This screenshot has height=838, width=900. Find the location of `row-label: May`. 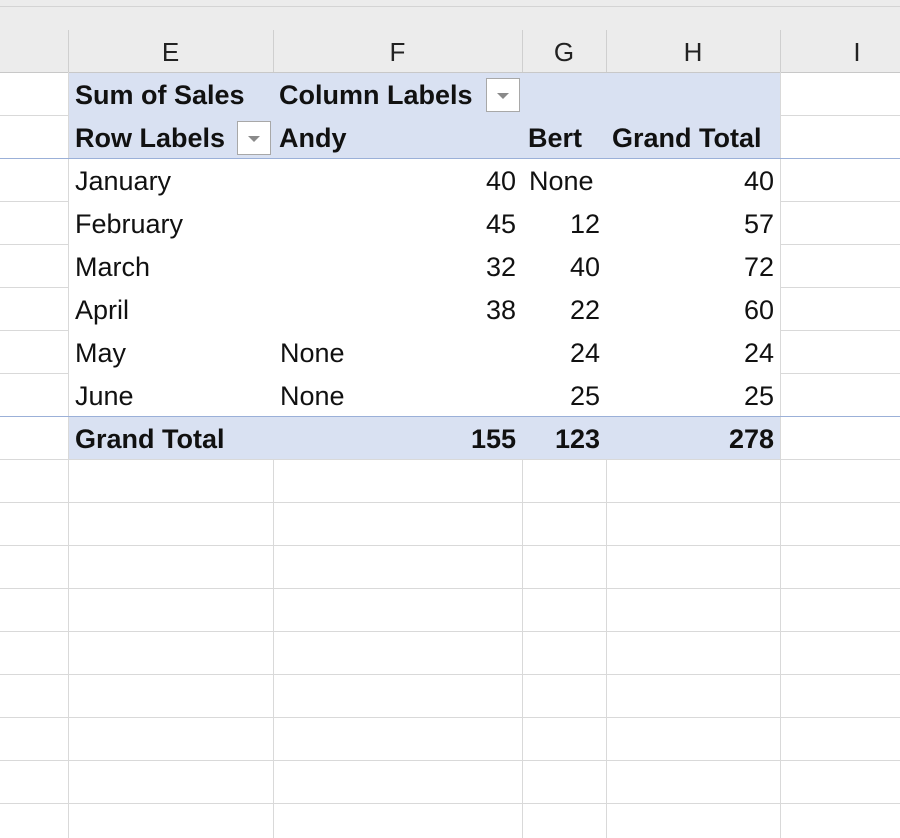

row-label: May is located at coordinates (100, 353).